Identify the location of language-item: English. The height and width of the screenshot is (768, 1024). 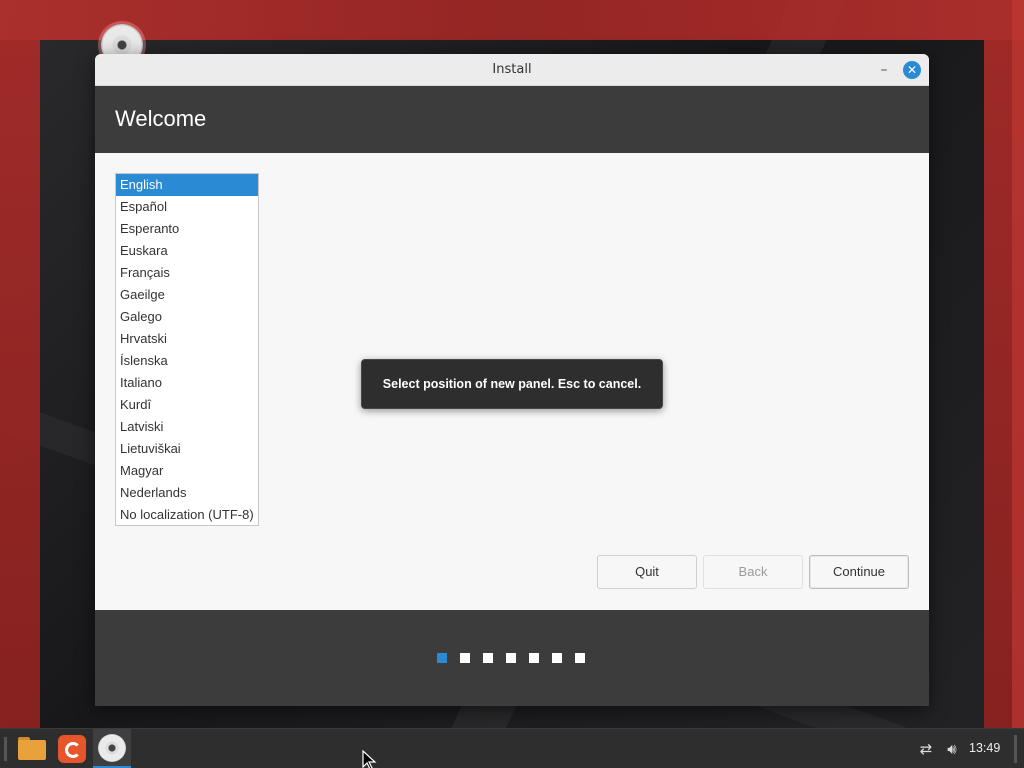
(187, 185).